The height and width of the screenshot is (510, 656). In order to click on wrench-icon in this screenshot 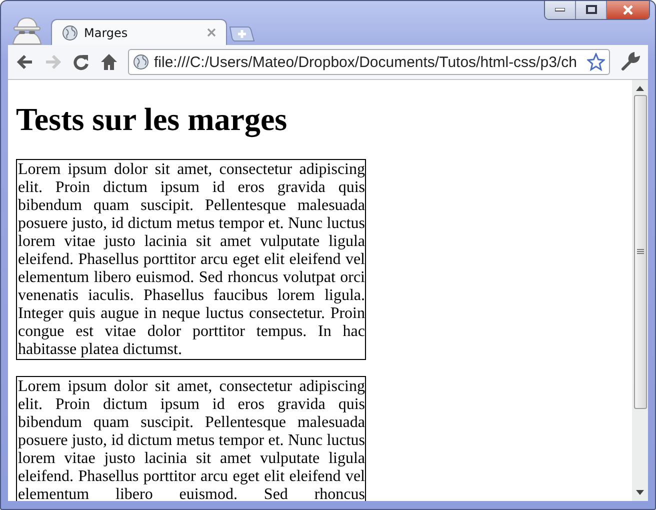, I will do `click(630, 62)`.